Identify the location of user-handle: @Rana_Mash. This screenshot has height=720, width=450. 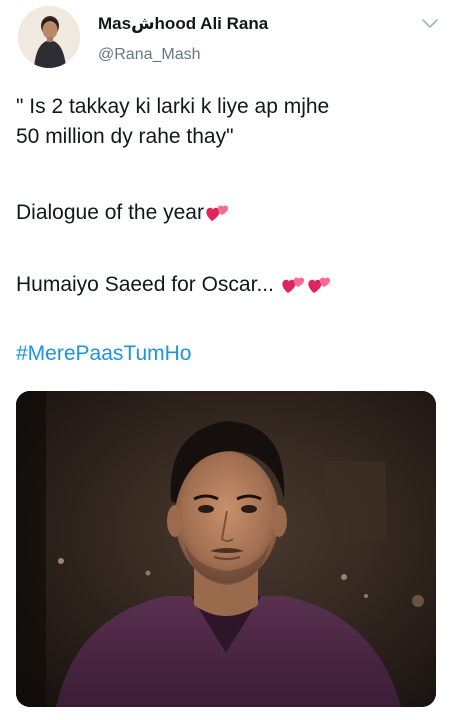
(149, 55).